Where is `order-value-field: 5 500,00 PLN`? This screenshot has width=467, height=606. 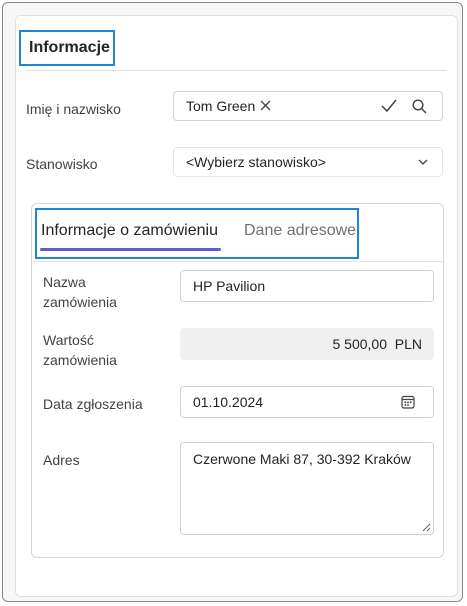 order-value-field: 5 500,00 PLN is located at coordinates (307, 344).